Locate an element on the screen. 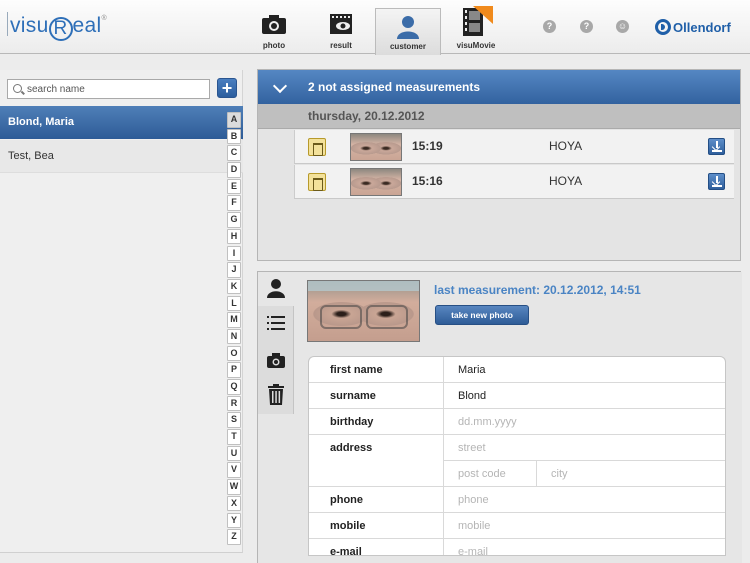 The image size is (750, 563). customer-row-test-bea: Test, Bea is located at coordinates (121, 156).